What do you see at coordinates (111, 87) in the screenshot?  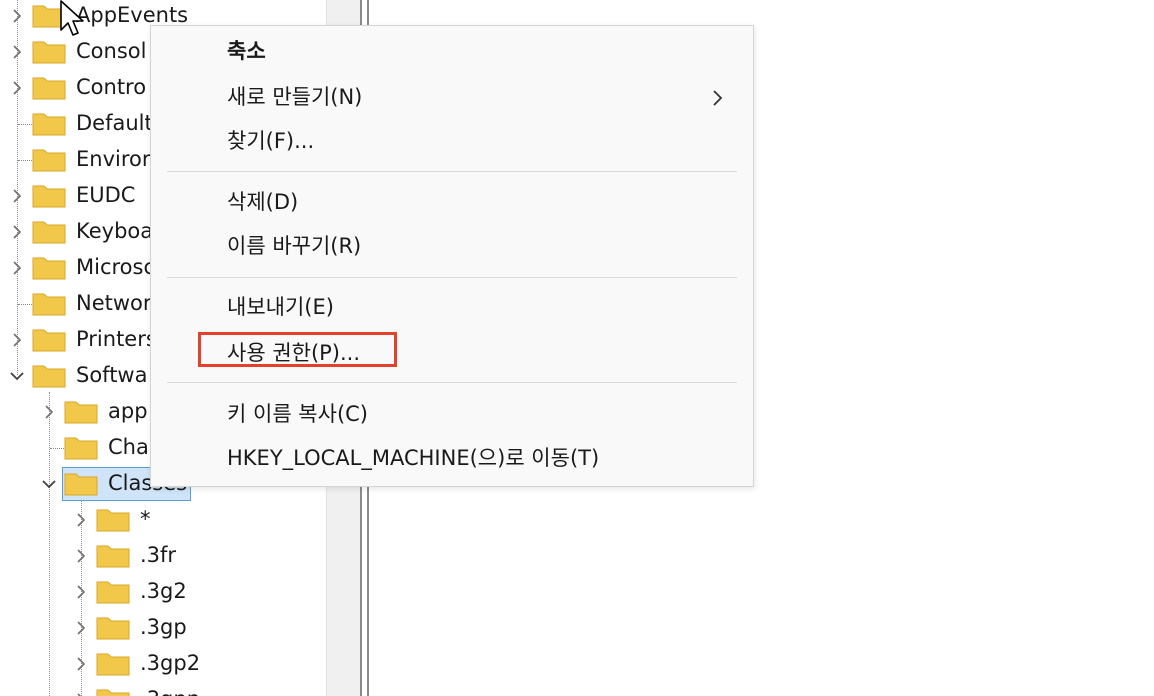 I see `tree-item-label: Contro` at bounding box center [111, 87].